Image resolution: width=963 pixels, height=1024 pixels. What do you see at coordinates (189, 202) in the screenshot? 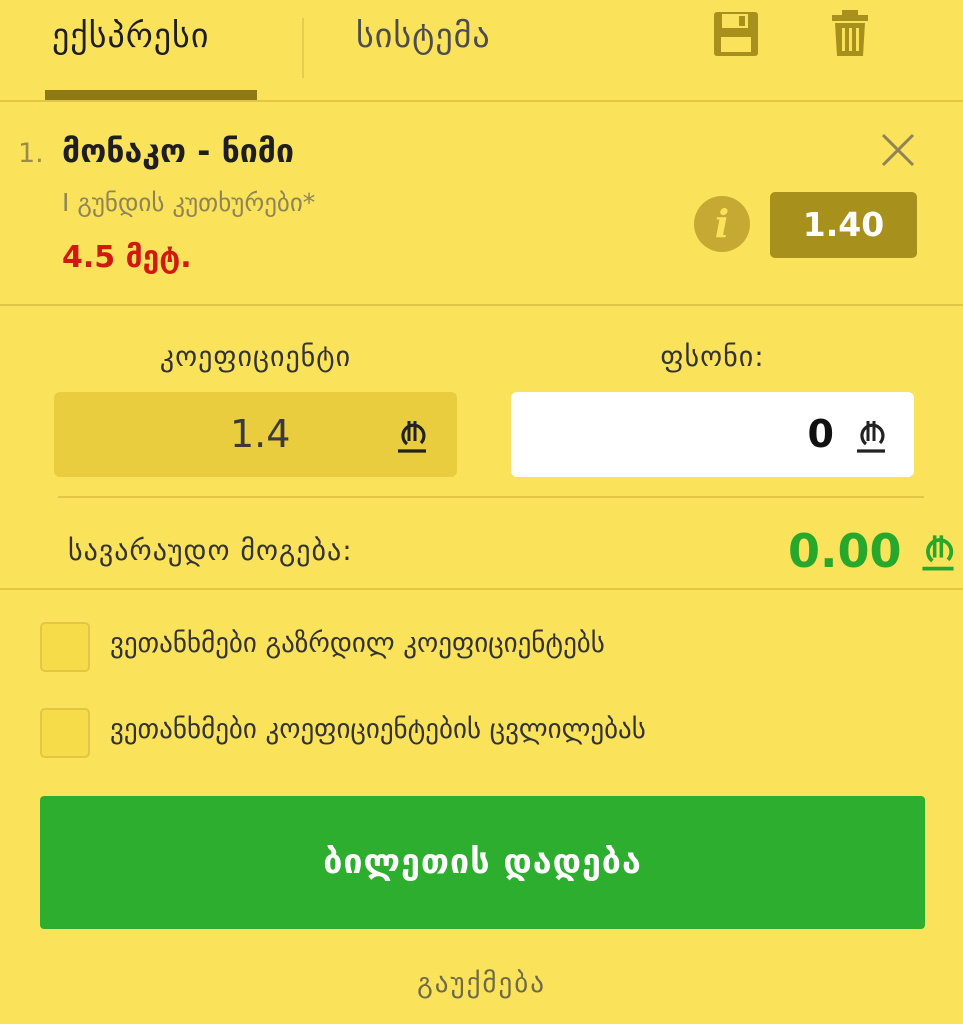
I see `bet-market: I გუნდის კუთხურები*` at bounding box center [189, 202].